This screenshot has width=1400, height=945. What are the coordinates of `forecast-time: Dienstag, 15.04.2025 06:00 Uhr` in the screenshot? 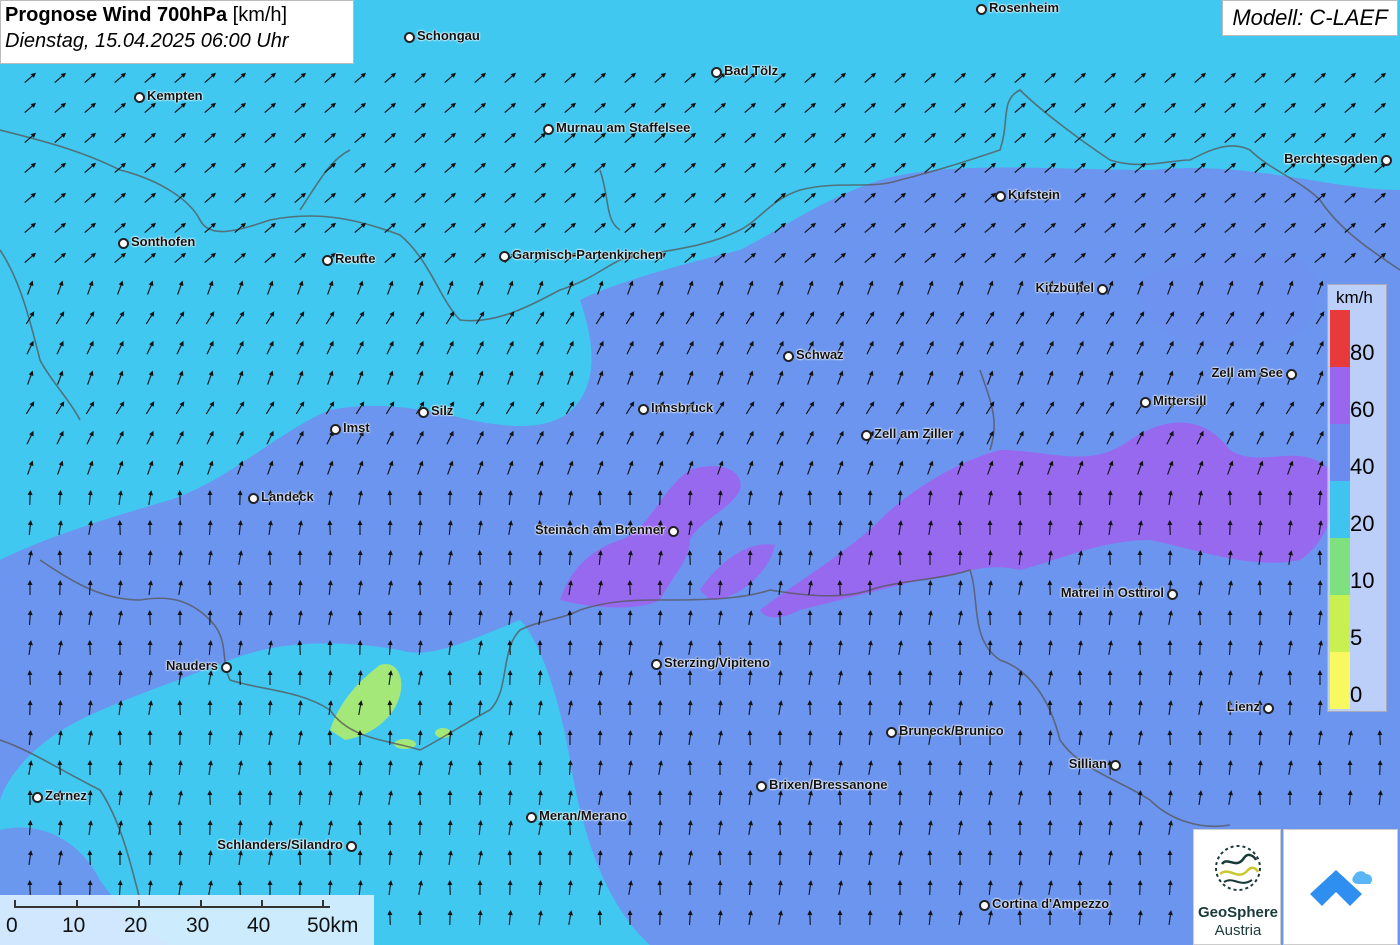 It's located at (147, 41).